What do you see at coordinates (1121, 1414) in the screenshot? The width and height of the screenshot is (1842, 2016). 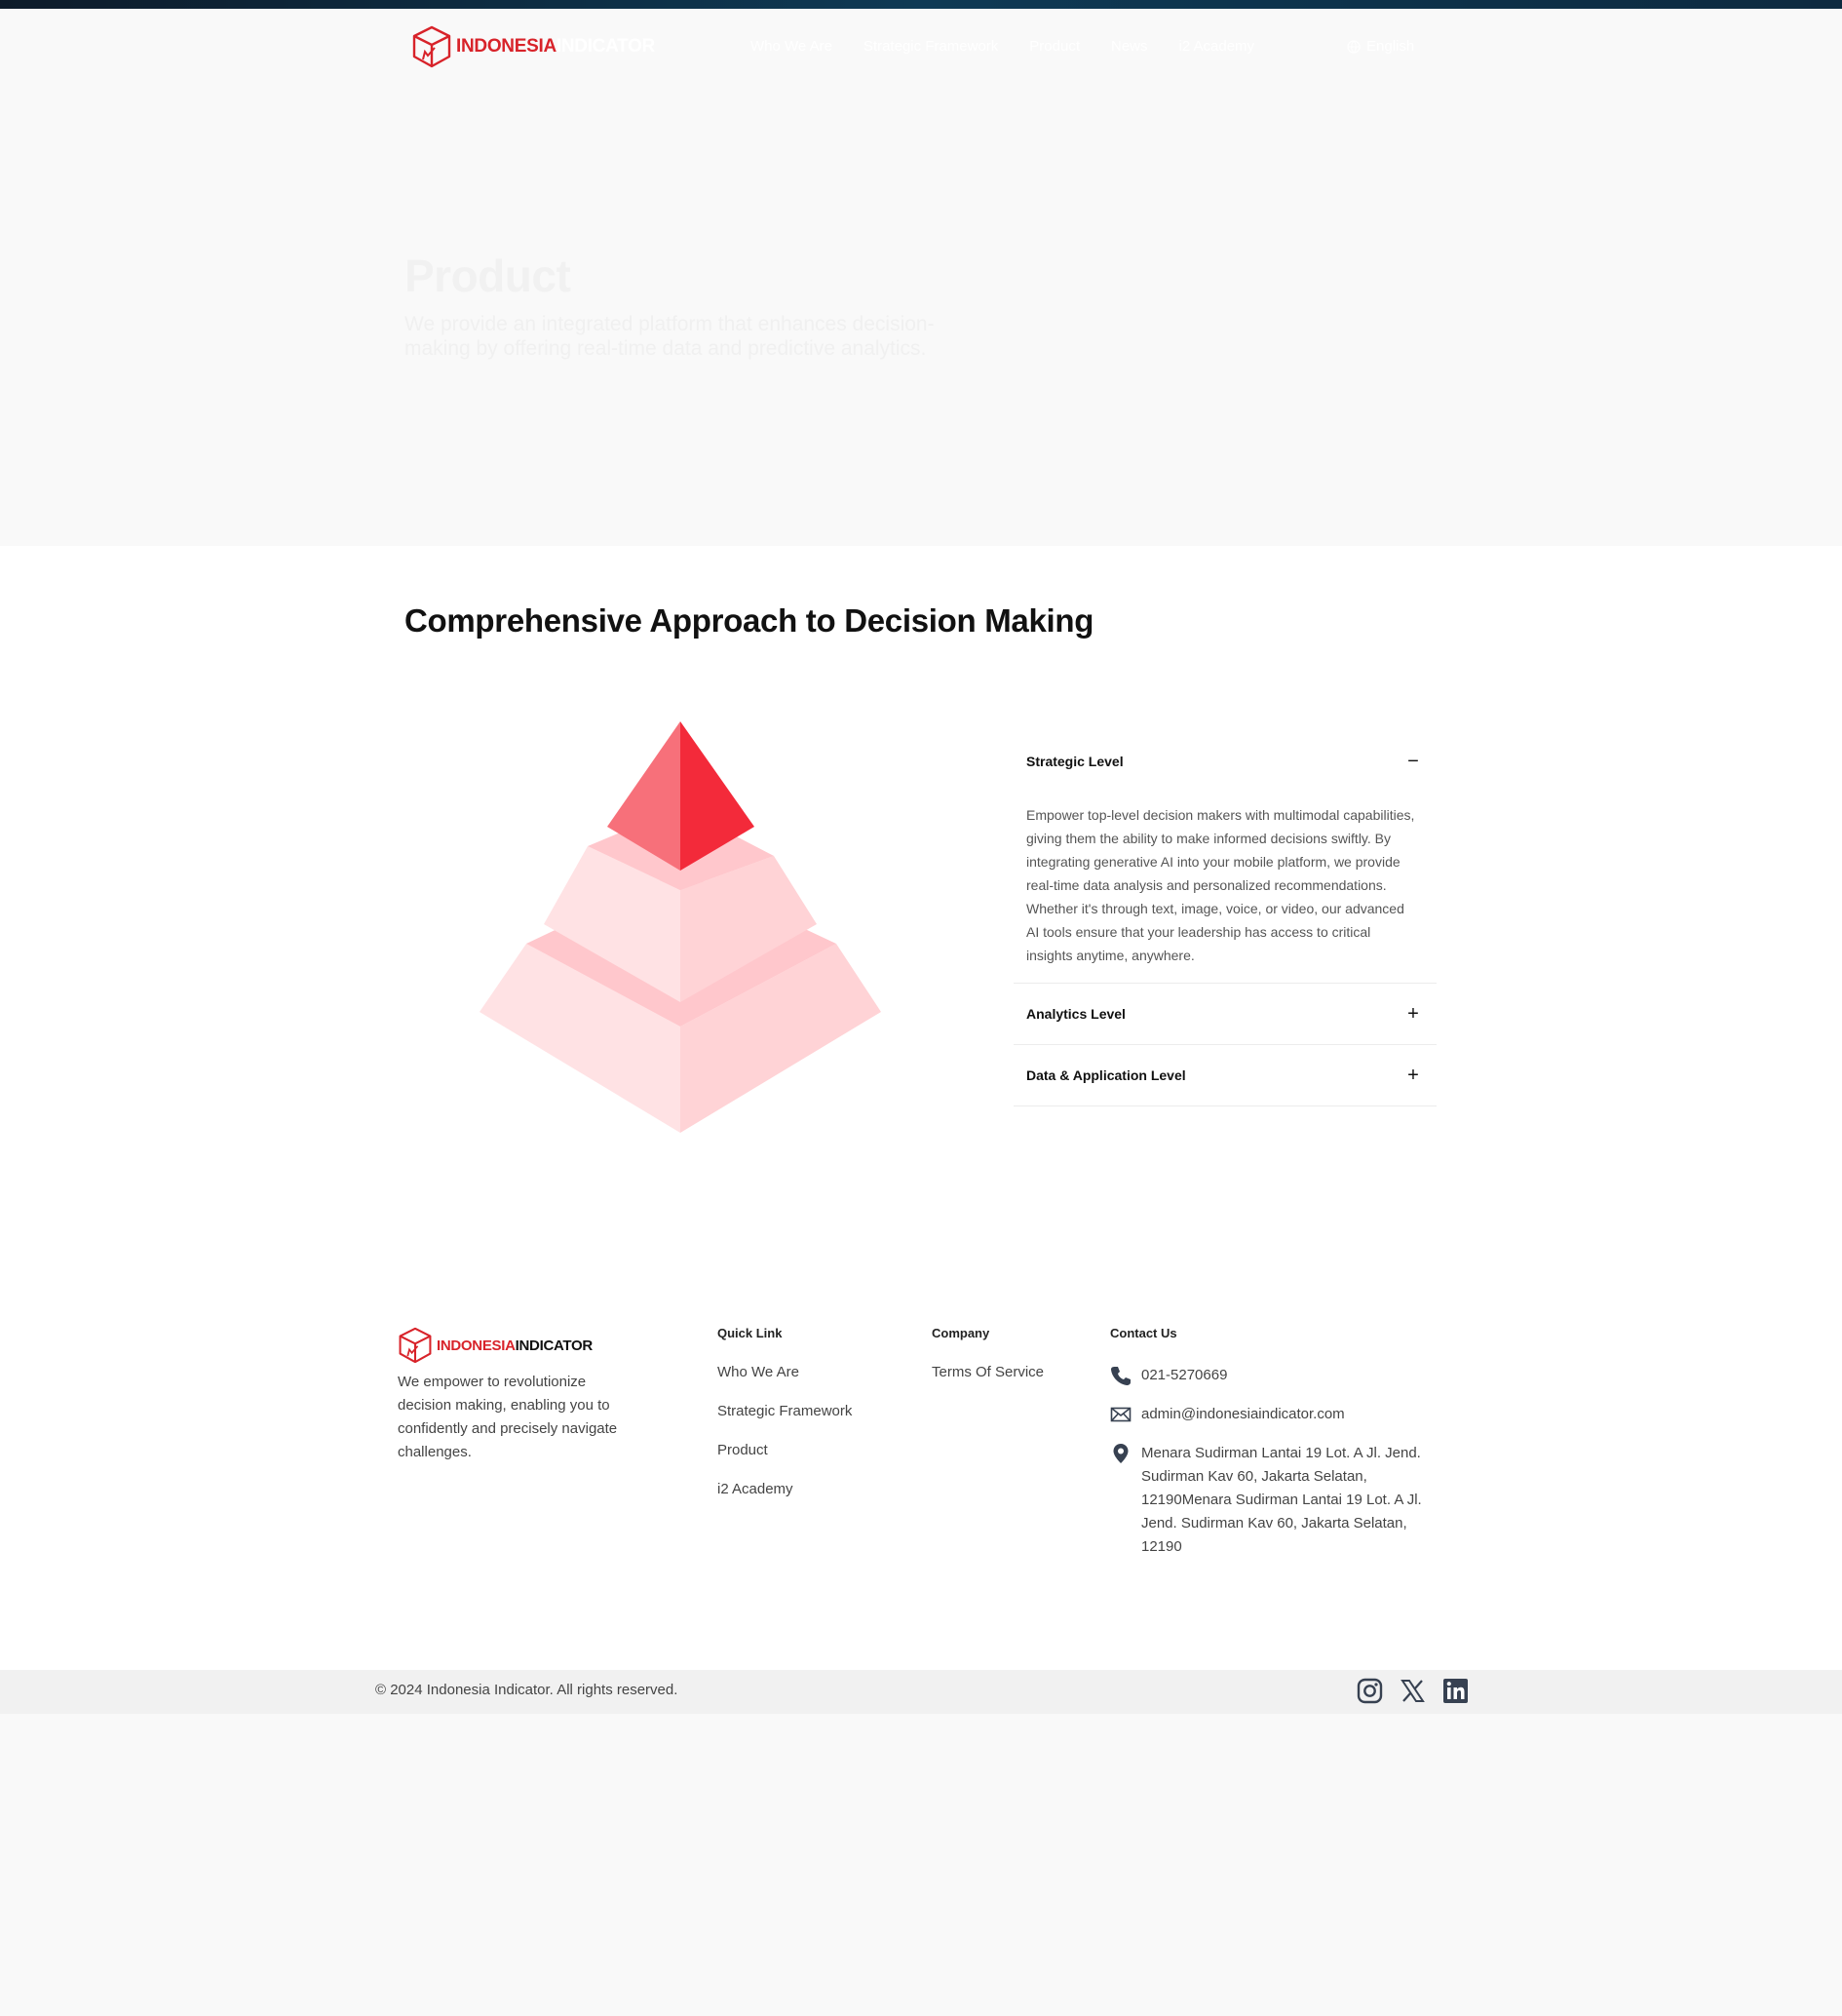 I see `mail-icon` at bounding box center [1121, 1414].